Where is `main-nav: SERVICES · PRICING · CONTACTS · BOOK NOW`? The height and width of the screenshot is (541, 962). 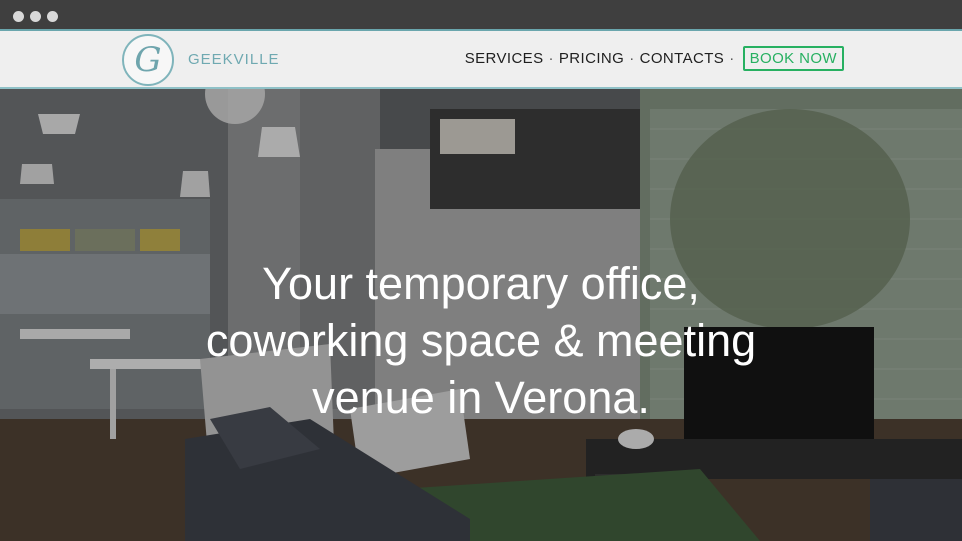
main-nav: SERVICES · PRICING · CONTACTS · BOOK NOW is located at coordinates (654, 58).